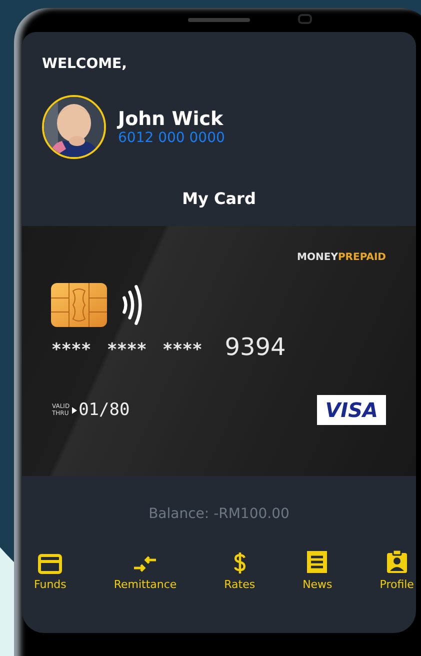 This screenshot has height=656, width=421. I want to click on speaker-icon, so click(219, 20).